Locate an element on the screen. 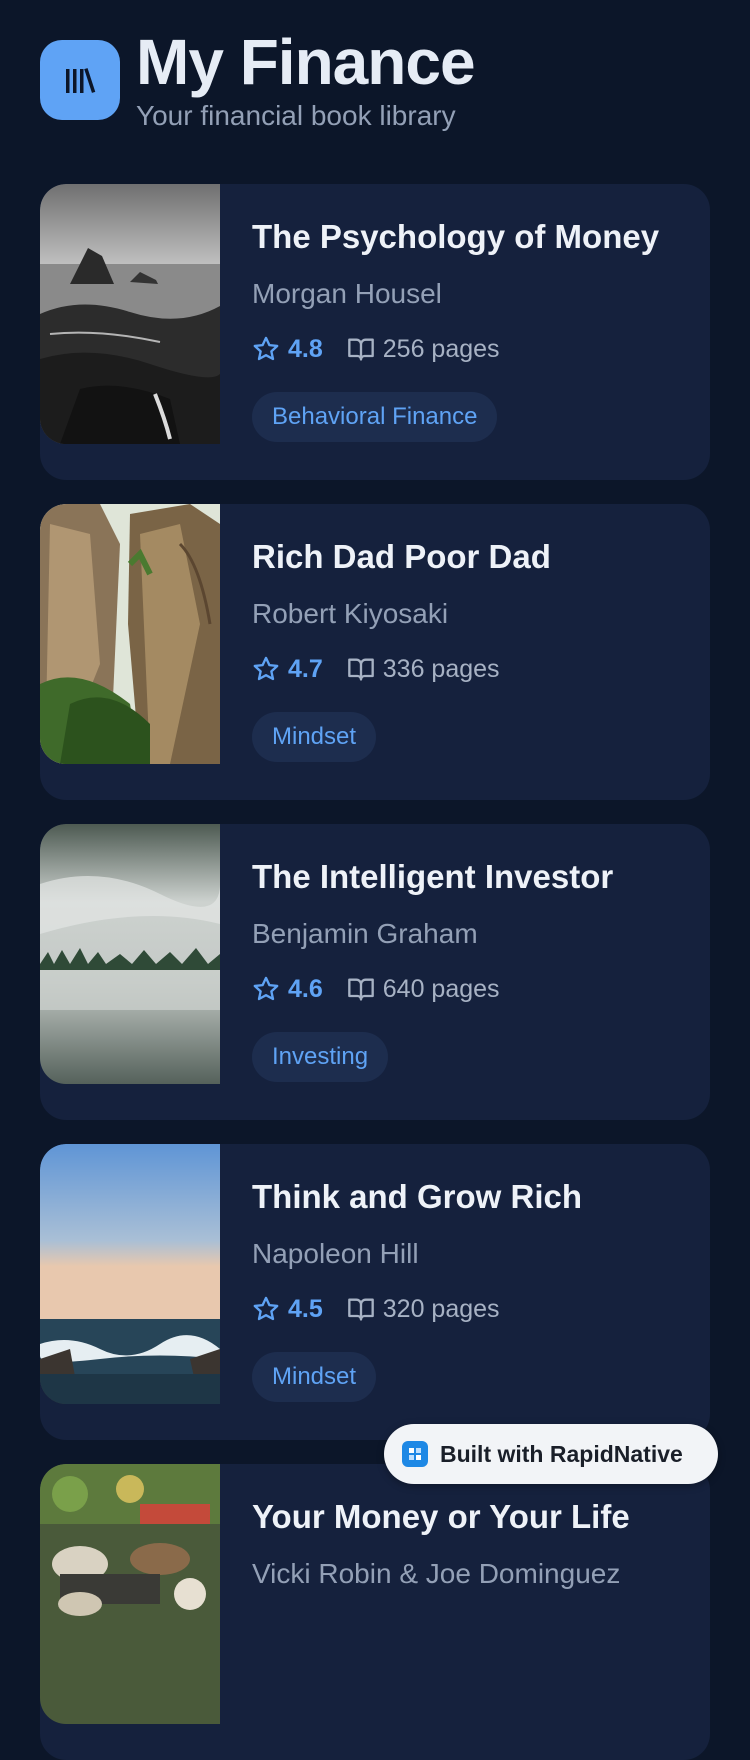 This screenshot has width=750, height=1760. book-title: Rich Dad Poor Dad is located at coordinates (401, 556).